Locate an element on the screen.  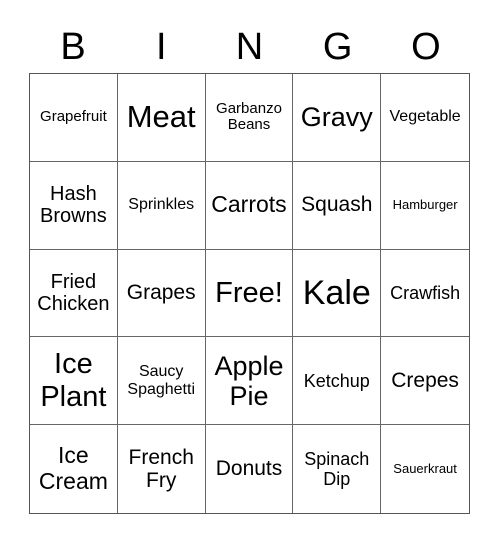
bingo-cell: Sprinkles is located at coordinates (161, 205).